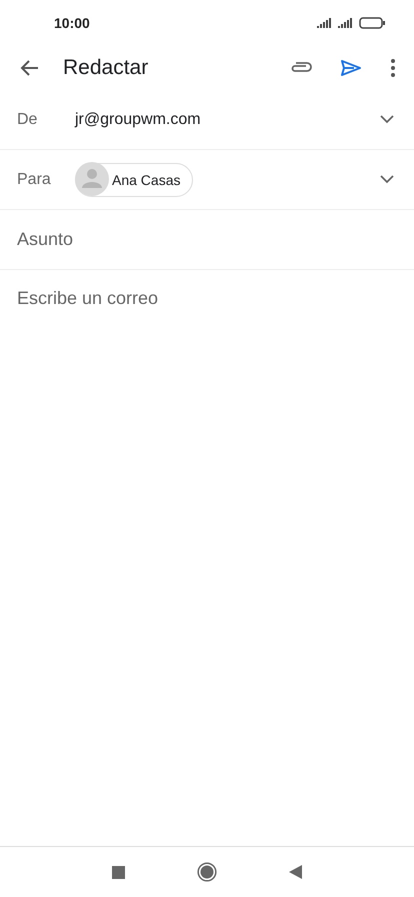  What do you see at coordinates (207, 872) in the screenshot?
I see `home-circle-icon` at bounding box center [207, 872].